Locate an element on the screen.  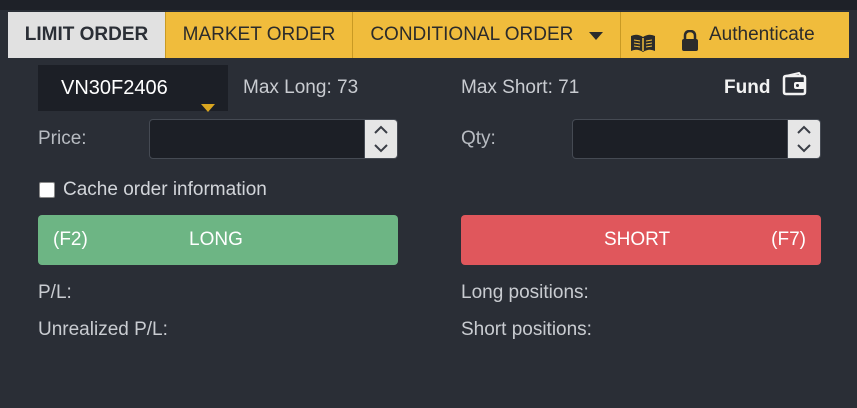
unrealized-pl-label: Unrealized P/L: is located at coordinates (103, 329).